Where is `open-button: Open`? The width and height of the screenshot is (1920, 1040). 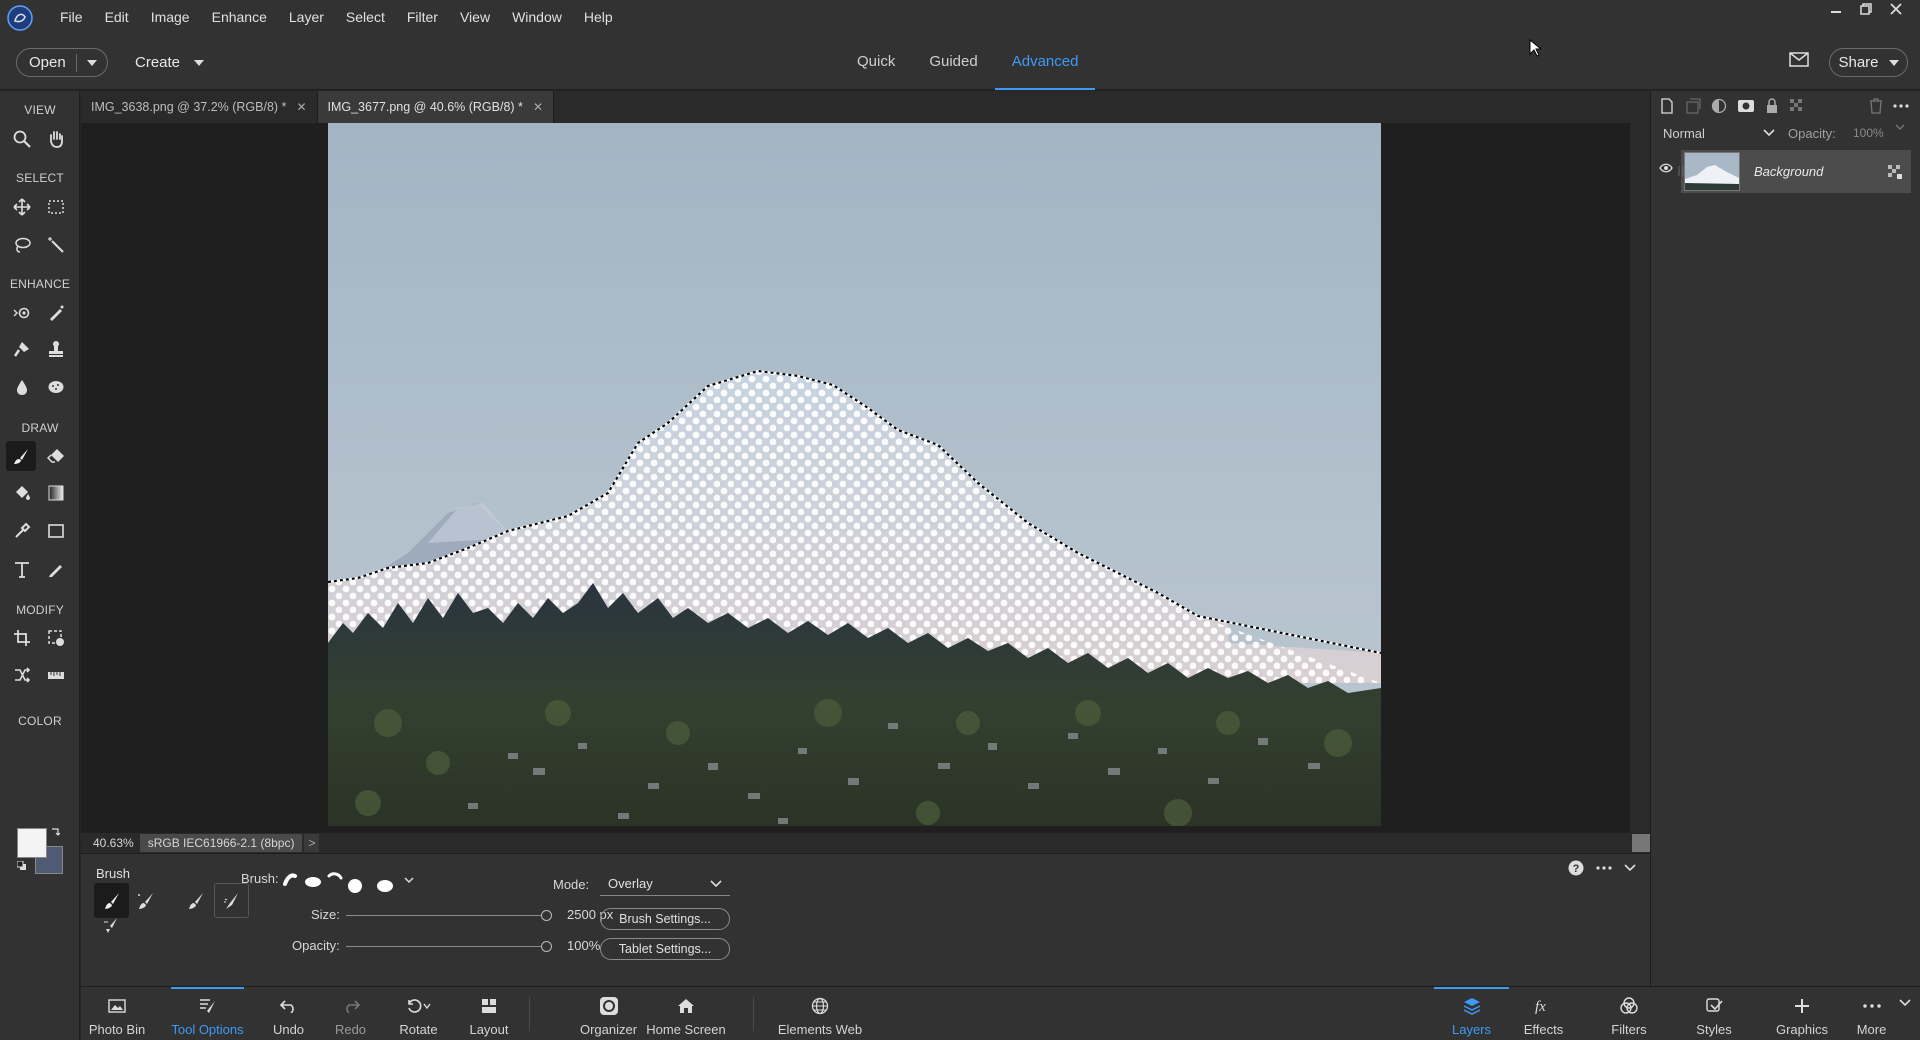
open-button: Open is located at coordinates (62, 62).